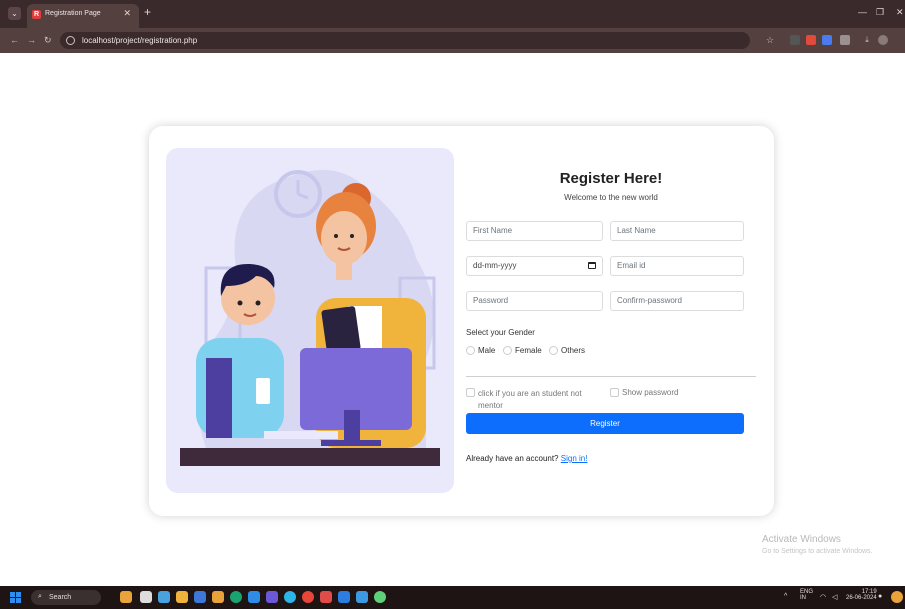  What do you see at coordinates (126, 597) in the screenshot?
I see `file-explorer-icon` at bounding box center [126, 597].